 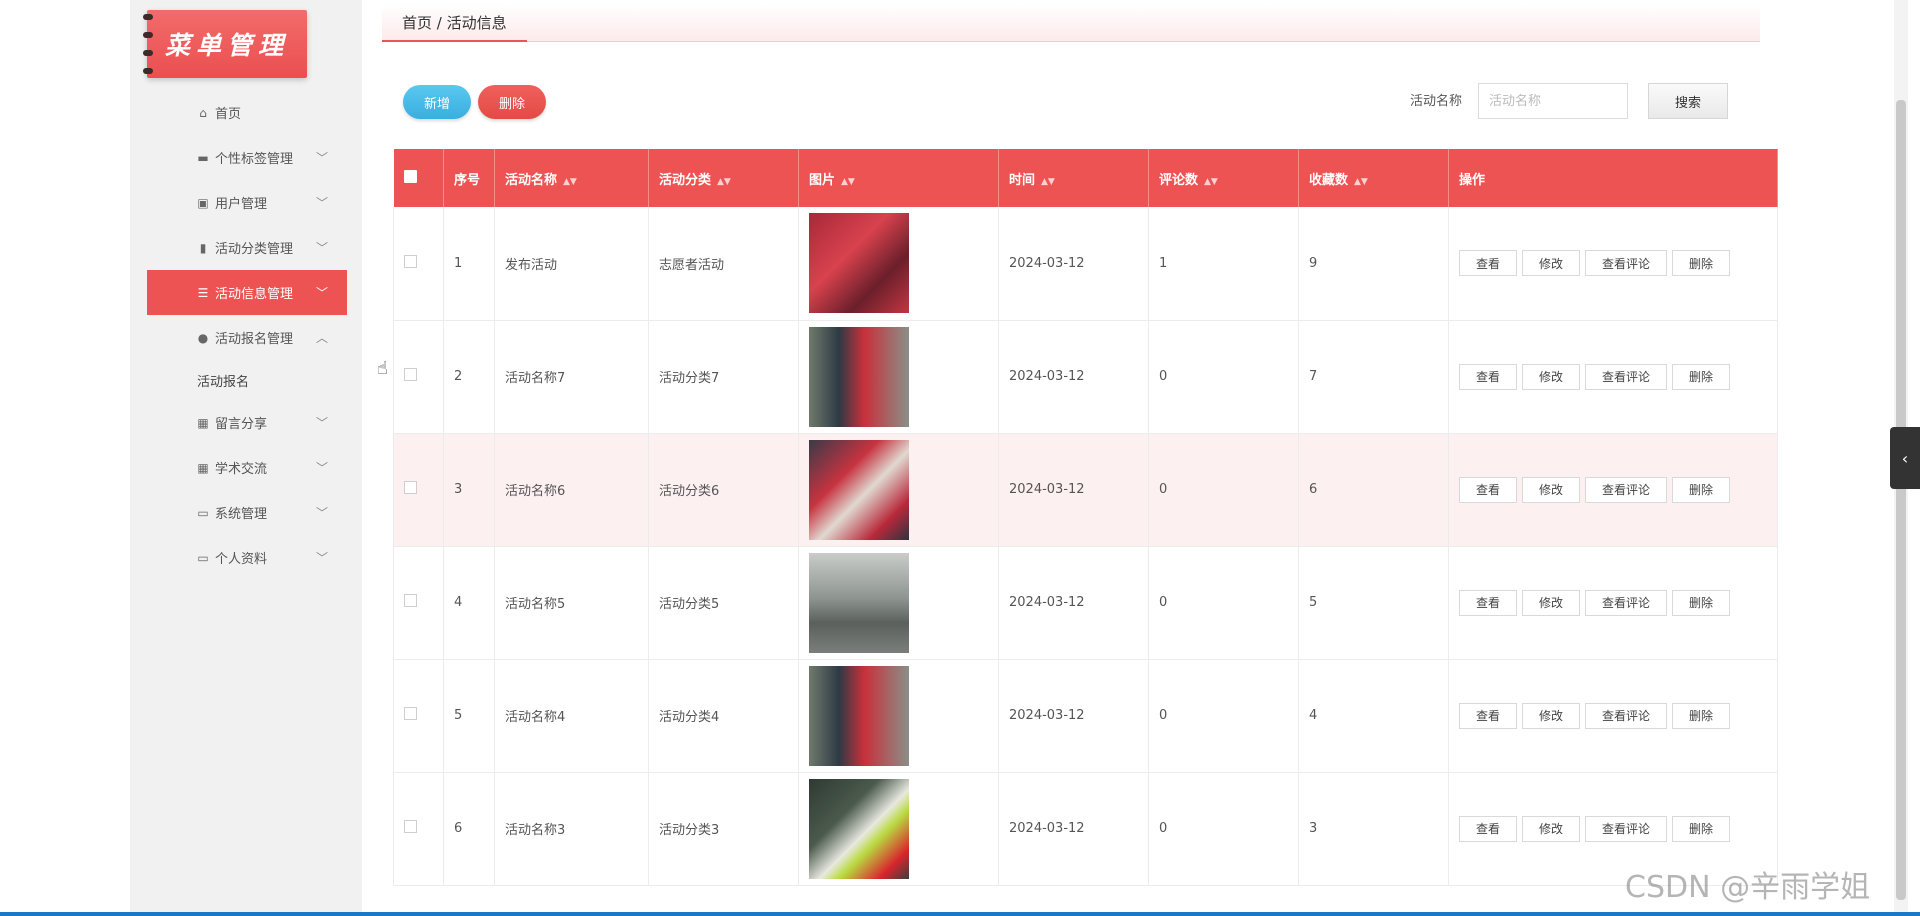 What do you see at coordinates (203, 157) in the screenshot?
I see `monitor-icon: ▬` at bounding box center [203, 157].